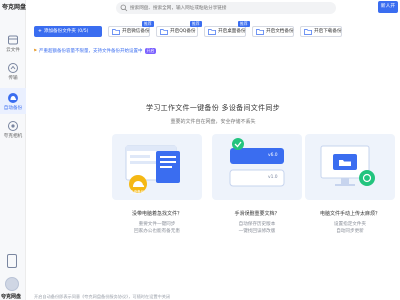 The image size is (400, 300). Describe the element at coordinates (350, 228) in the screenshot. I see `card-description: 设置指定文件夹 自动同步更新` at that location.